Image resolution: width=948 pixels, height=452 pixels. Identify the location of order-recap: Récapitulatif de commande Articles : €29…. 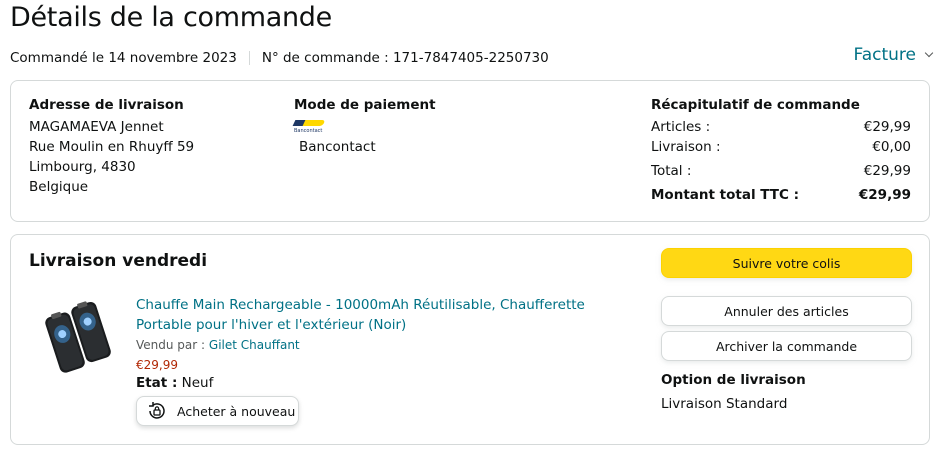
(781, 151).